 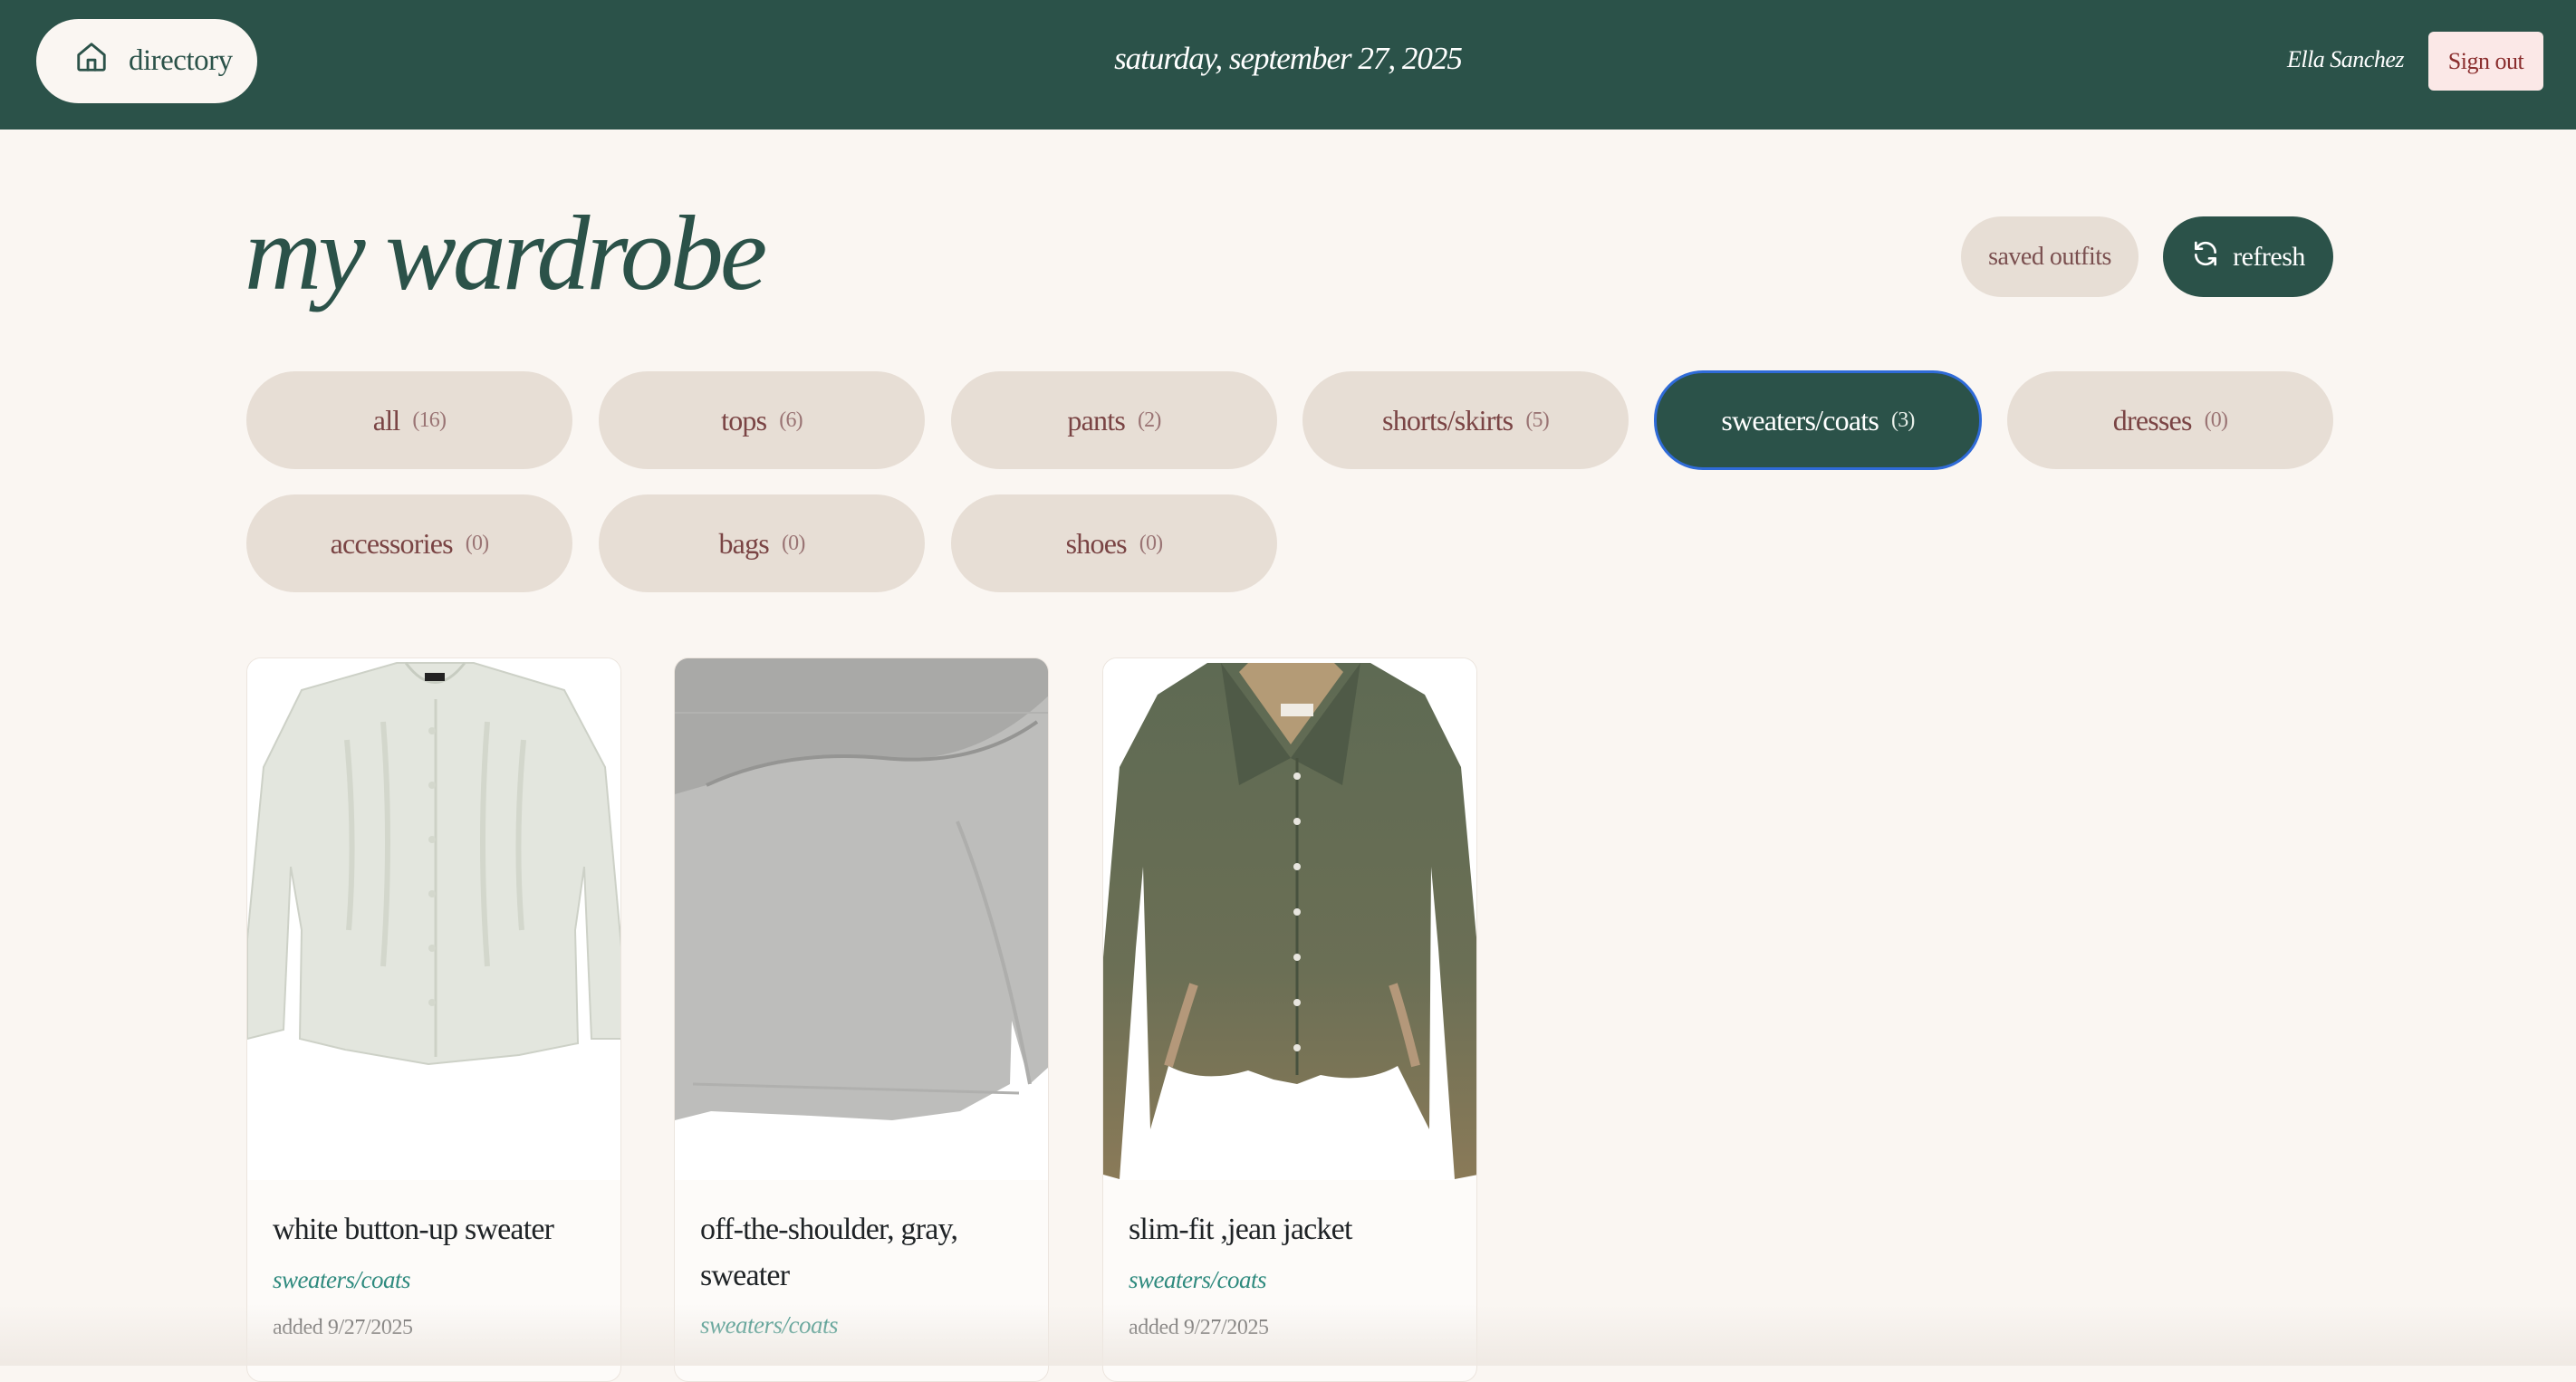 I want to click on filter-chip-accessories: accessories (0), so click(x=409, y=543).